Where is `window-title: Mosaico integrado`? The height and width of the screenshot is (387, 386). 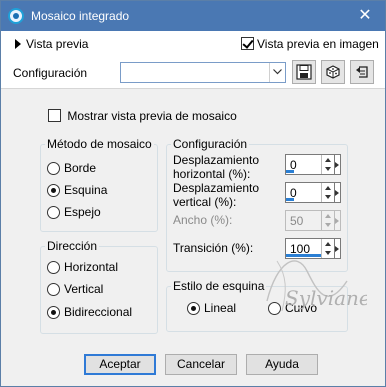 window-title: Mosaico integrado is located at coordinates (80, 16).